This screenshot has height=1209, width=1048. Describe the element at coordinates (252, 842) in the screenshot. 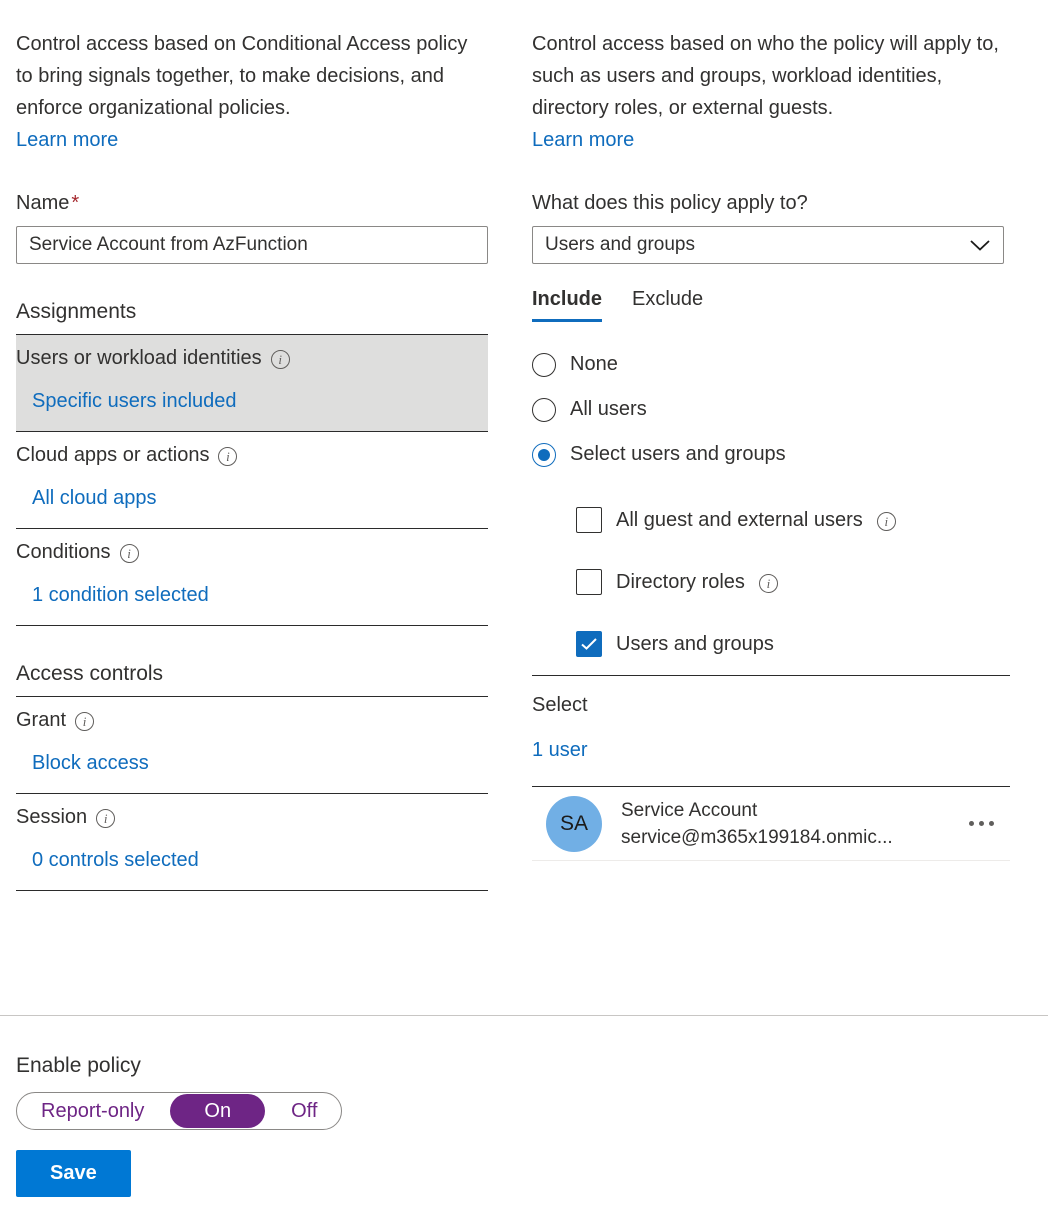

I see `assignment-row-session: Session i 0 controls selected` at that location.